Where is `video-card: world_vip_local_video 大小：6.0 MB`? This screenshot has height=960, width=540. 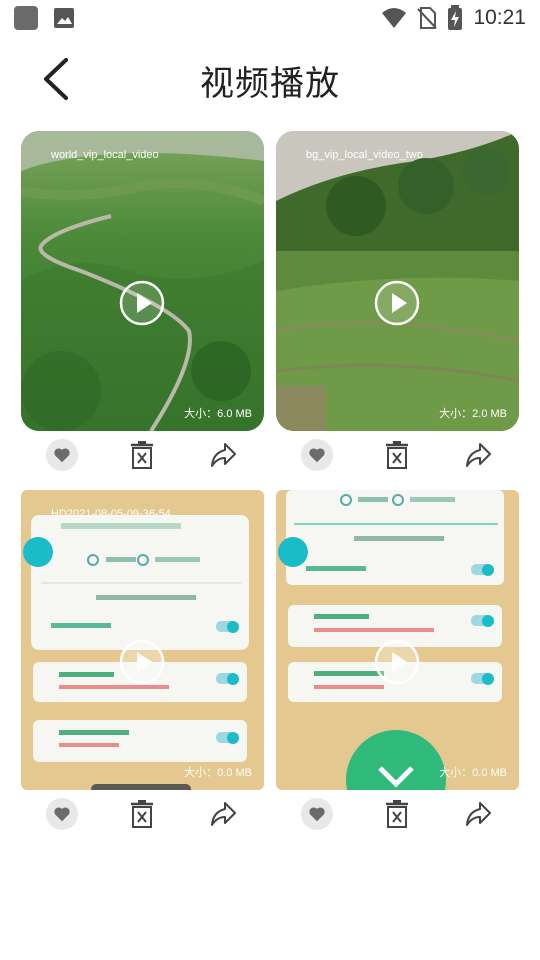 video-card: world_vip_local_video 大小：6.0 MB is located at coordinates (142, 281).